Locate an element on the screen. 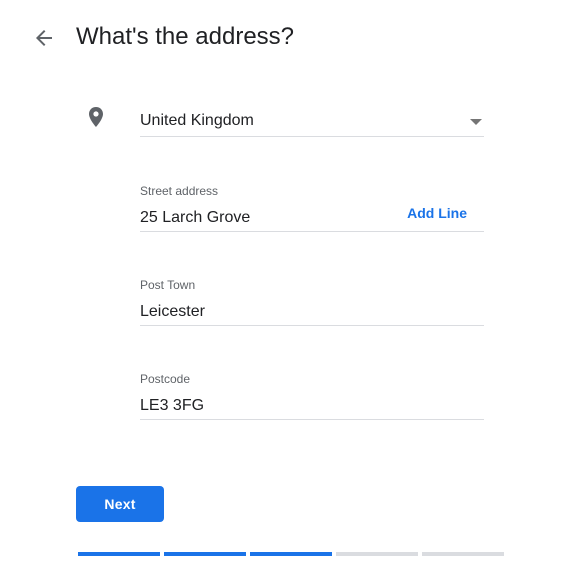 Image resolution: width=565 pixels, height=586 pixels. postcode-label: Postcode is located at coordinates (165, 379).